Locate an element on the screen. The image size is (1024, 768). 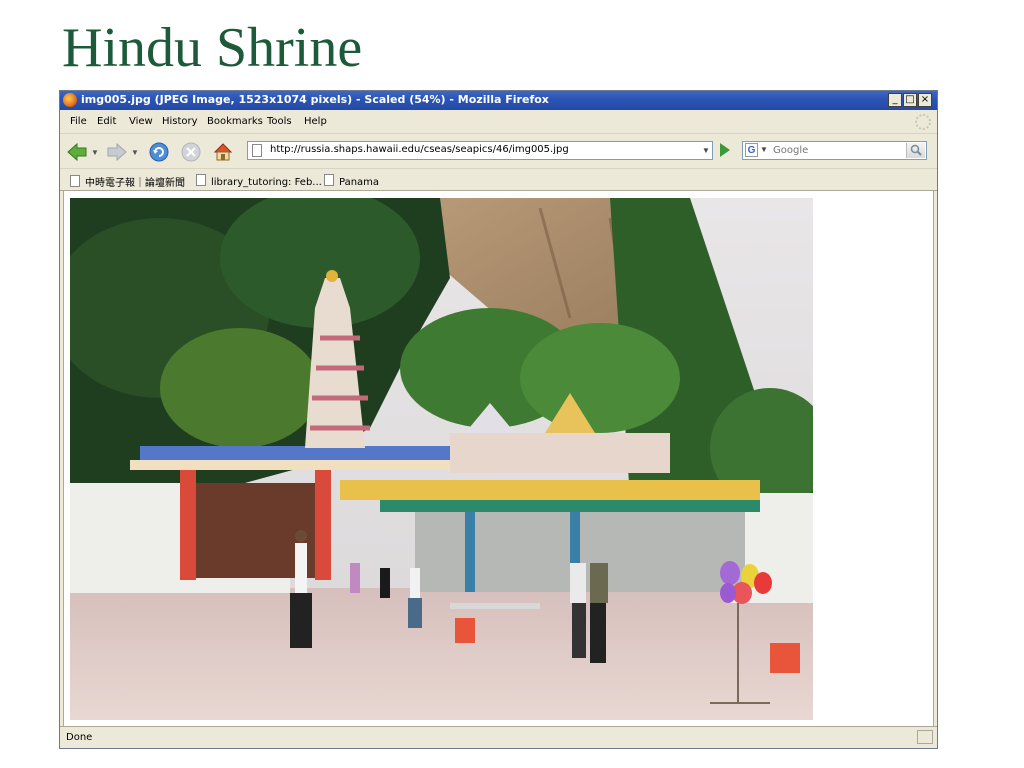
home-icon is located at coordinates (223, 152).